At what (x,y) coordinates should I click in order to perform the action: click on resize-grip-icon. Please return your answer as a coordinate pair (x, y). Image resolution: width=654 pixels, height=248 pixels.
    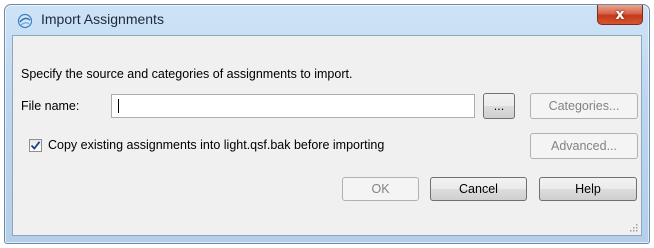
    Looking at the image, I should click on (633, 227).